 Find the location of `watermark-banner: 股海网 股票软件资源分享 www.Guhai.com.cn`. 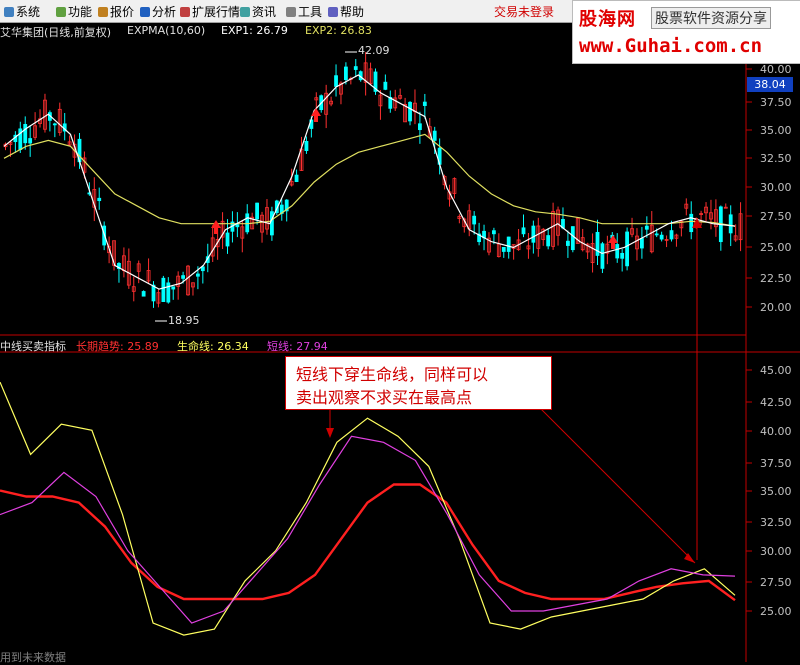

watermark-banner: 股海网 股票软件资源分享 www.Guhai.com.cn is located at coordinates (686, 32).